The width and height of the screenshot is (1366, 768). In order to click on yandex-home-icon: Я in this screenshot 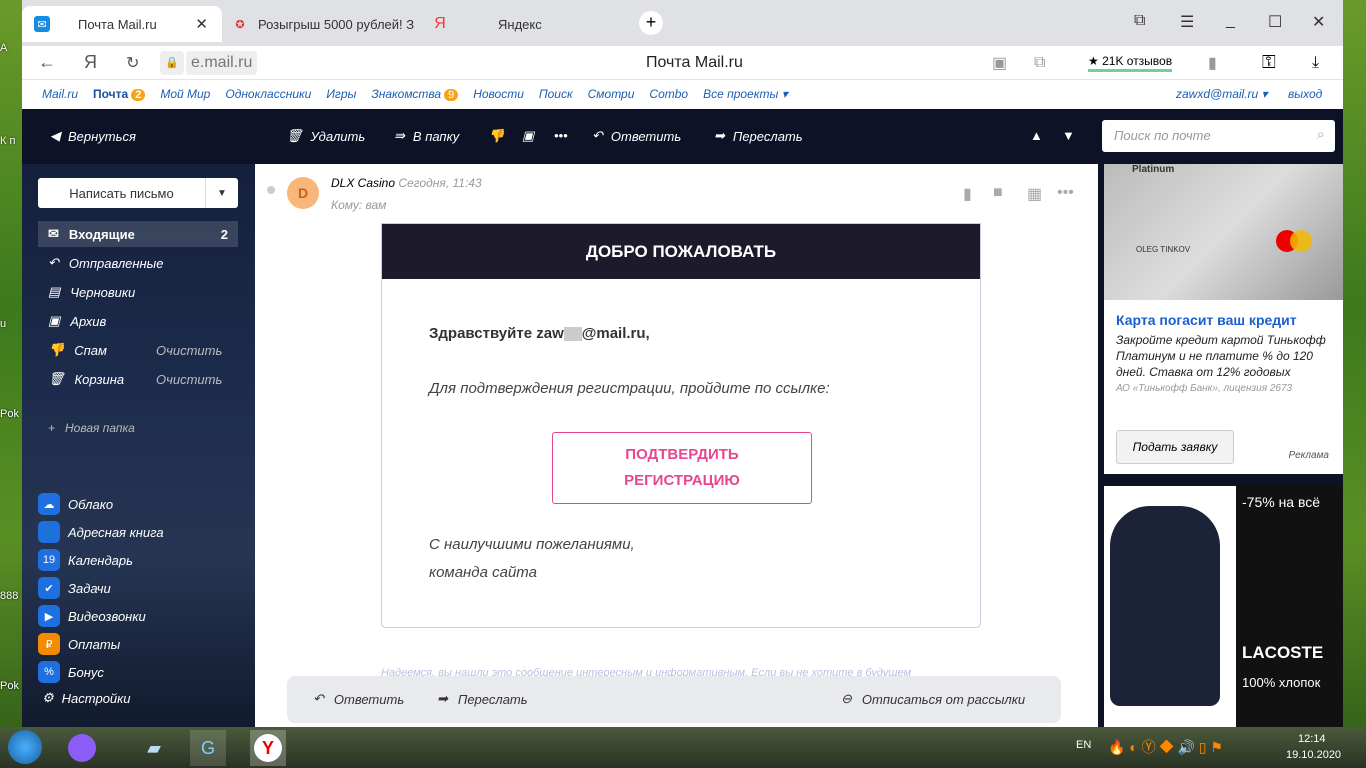, I will do `click(90, 62)`.